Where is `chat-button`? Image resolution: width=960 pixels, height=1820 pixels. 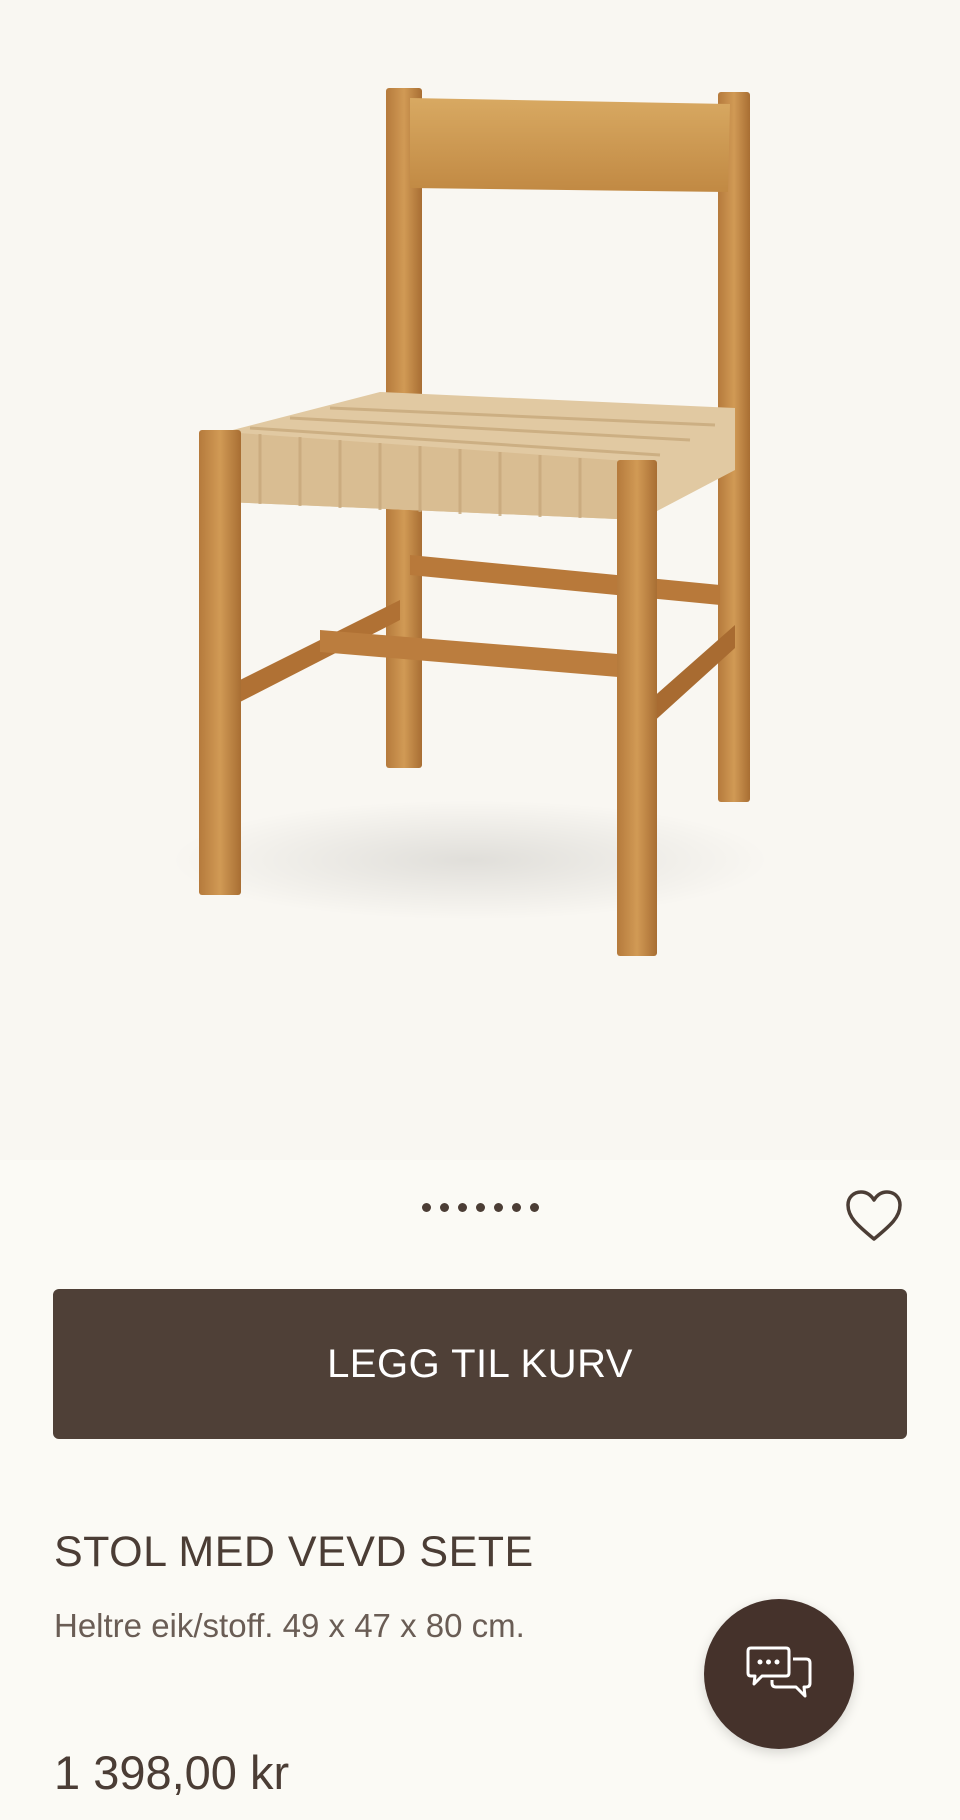 chat-button is located at coordinates (779, 1674).